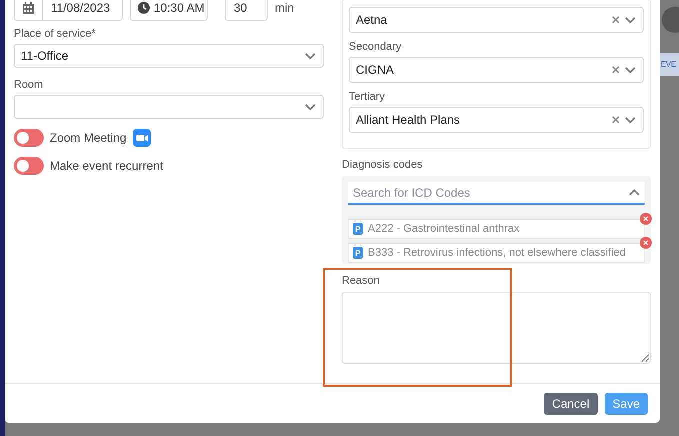  What do you see at coordinates (28, 8) in the screenshot?
I see `calendar-icon` at bounding box center [28, 8].